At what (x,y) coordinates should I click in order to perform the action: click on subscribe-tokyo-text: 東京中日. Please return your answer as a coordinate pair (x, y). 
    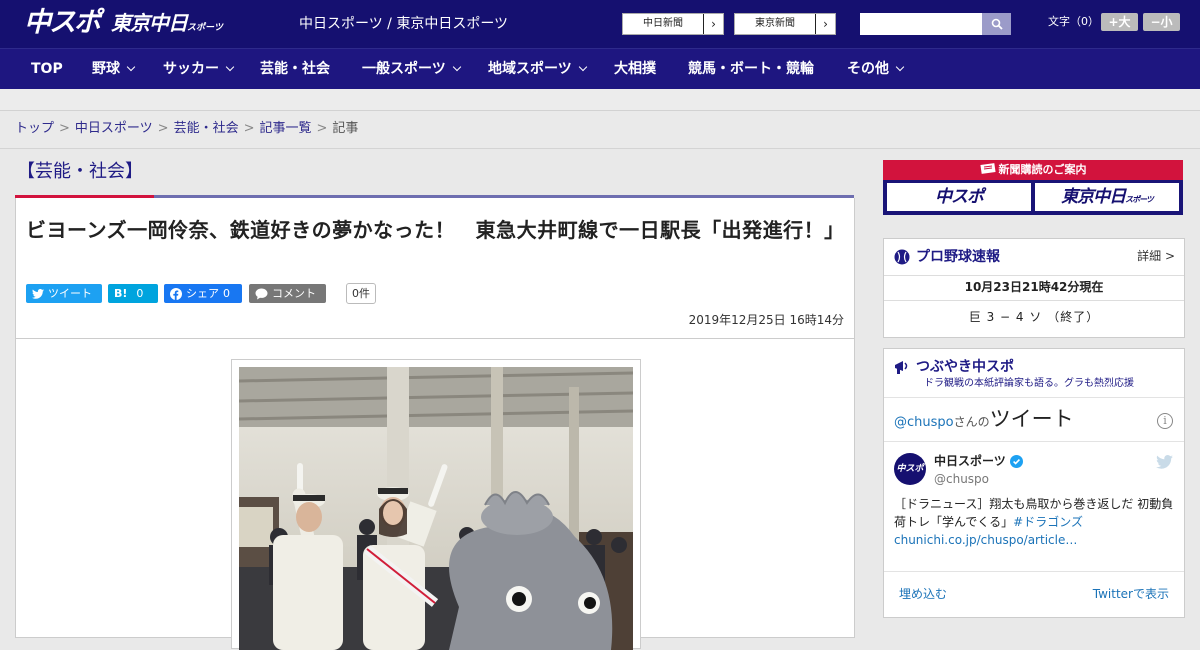
    Looking at the image, I should click on (1093, 197).